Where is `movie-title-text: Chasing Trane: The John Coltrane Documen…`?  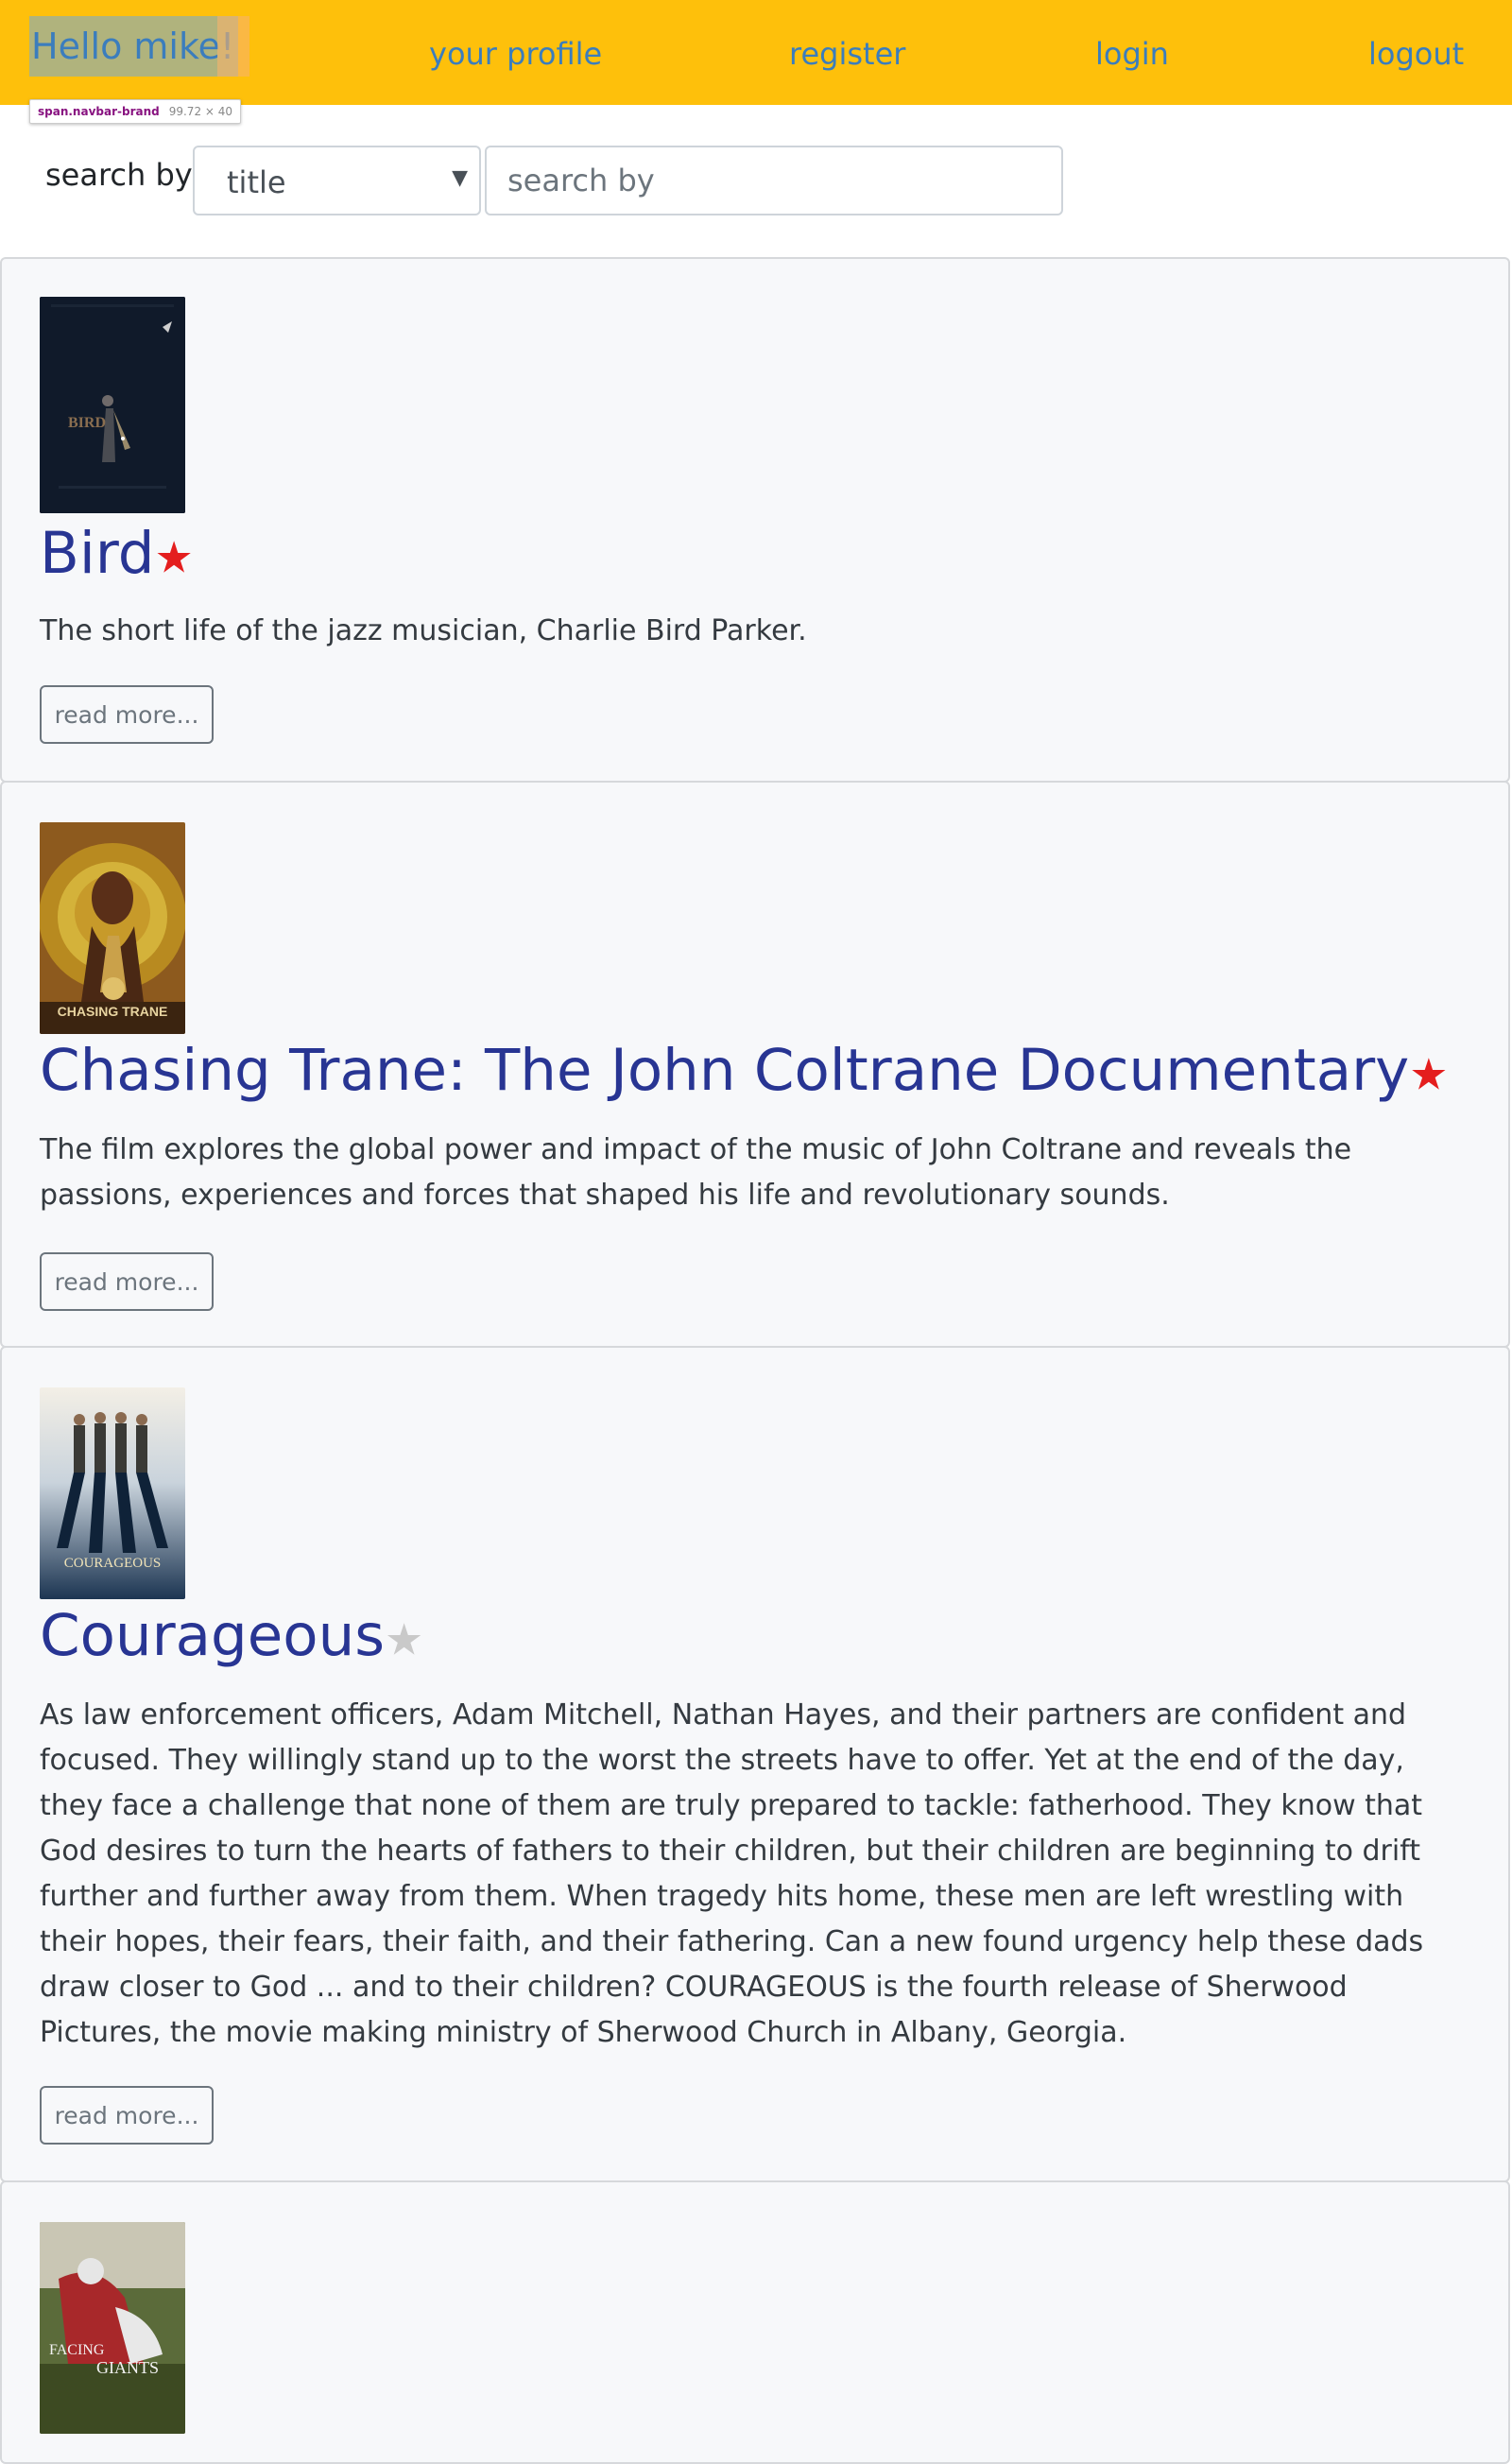
movie-title-text: Chasing Trane: The John Coltrane Documen… is located at coordinates (725, 1070).